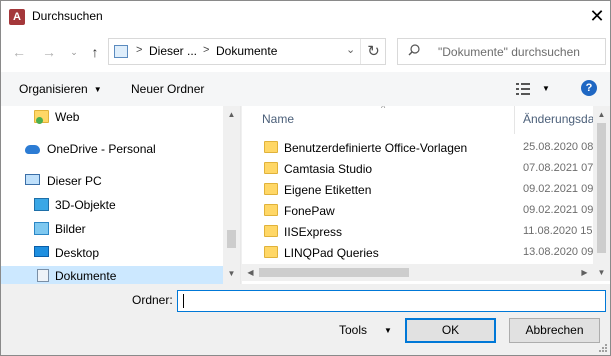 This screenshot has height=356, width=611. I want to click on address-bar: > Dieser ... > Dokumente ⌄ ↻, so click(247, 51).